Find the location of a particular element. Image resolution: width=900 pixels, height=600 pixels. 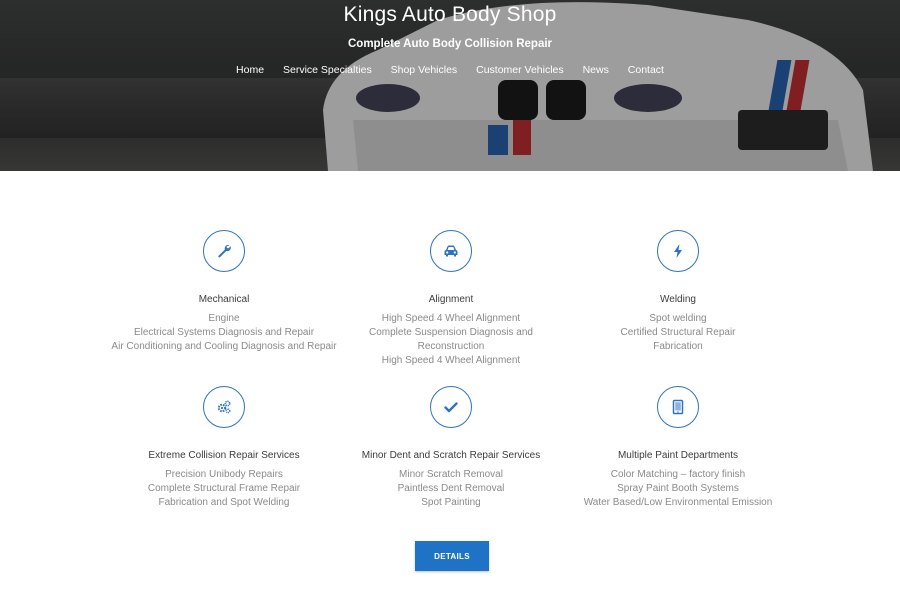

details-button: DETAILS is located at coordinates (452, 556).